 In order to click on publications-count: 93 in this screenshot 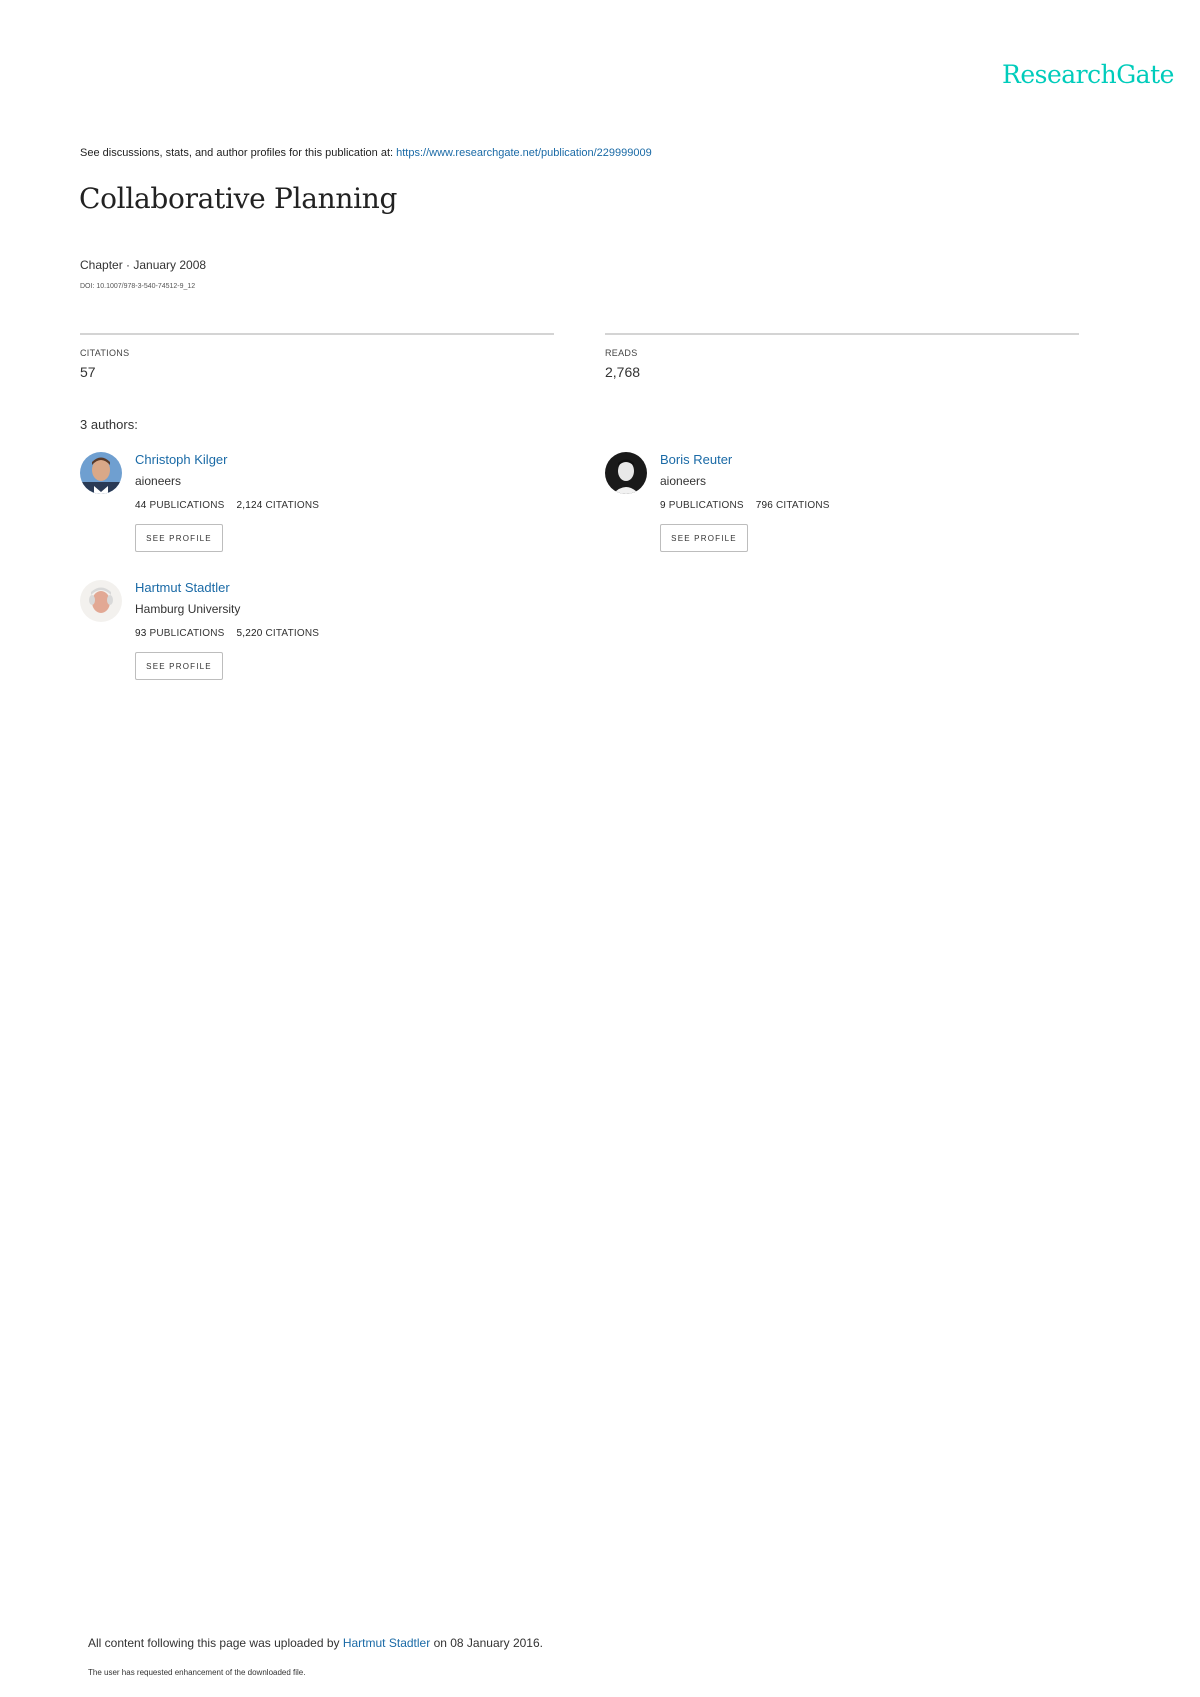, I will do `click(141, 633)`.